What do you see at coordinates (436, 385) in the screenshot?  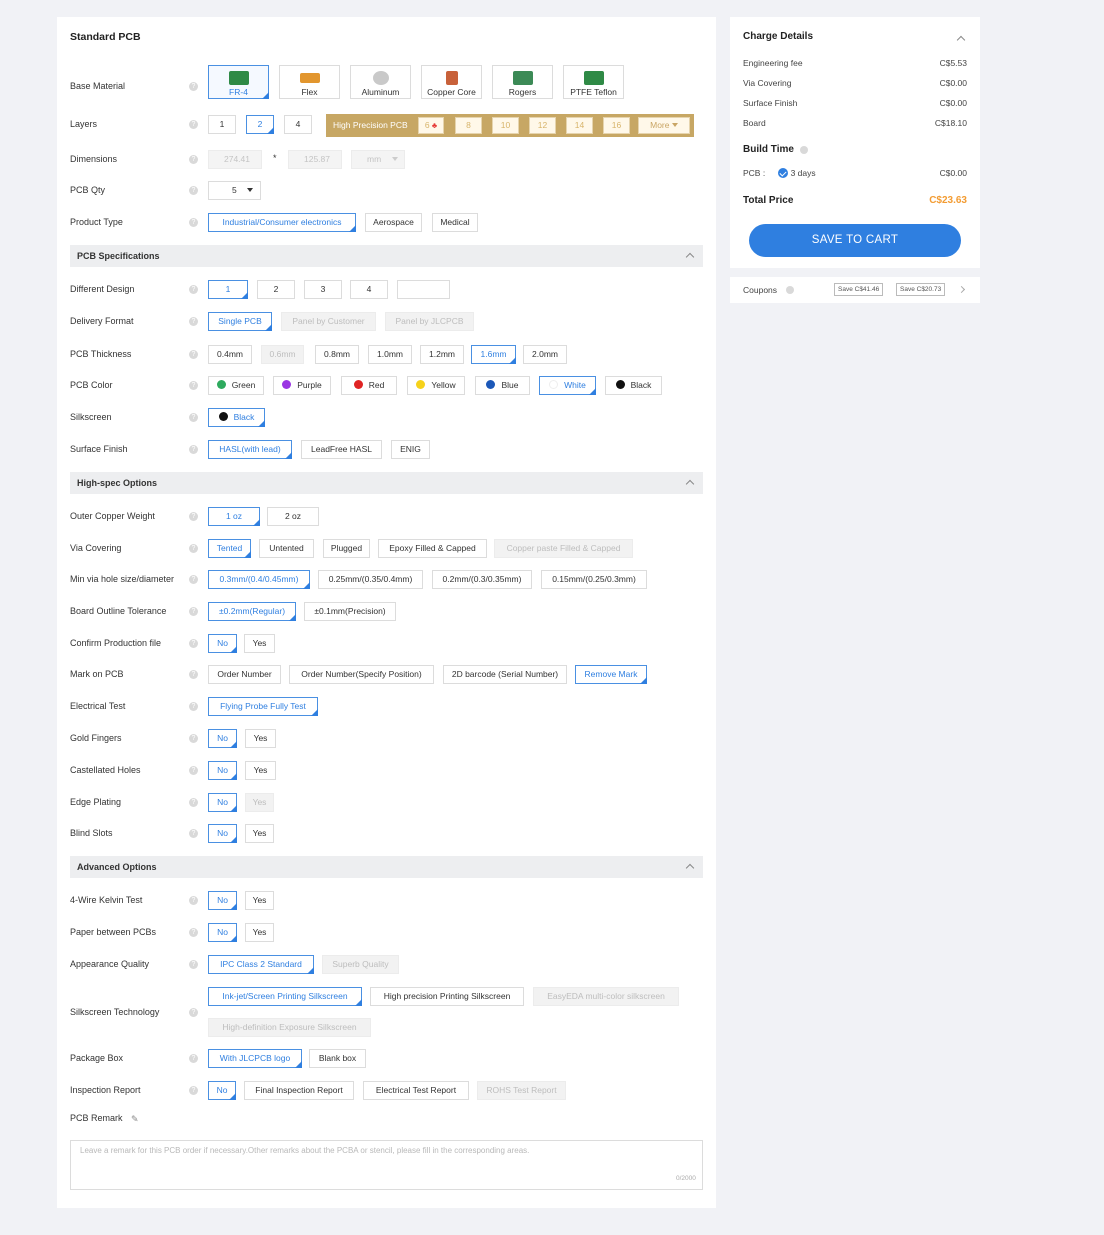 I see `color-yellow: Yellow` at bounding box center [436, 385].